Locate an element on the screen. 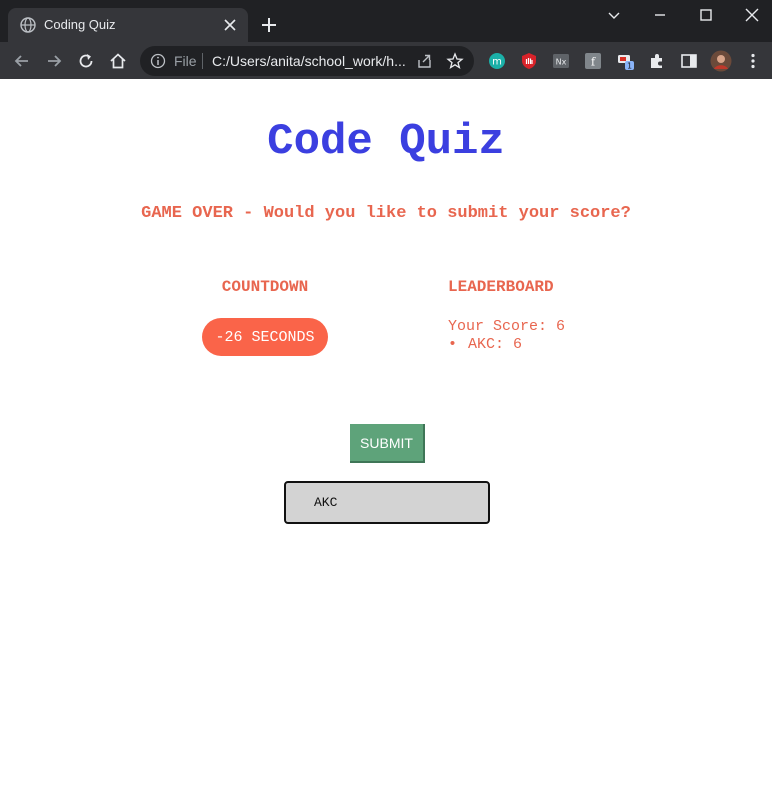  share-icon is located at coordinates (425, 61).